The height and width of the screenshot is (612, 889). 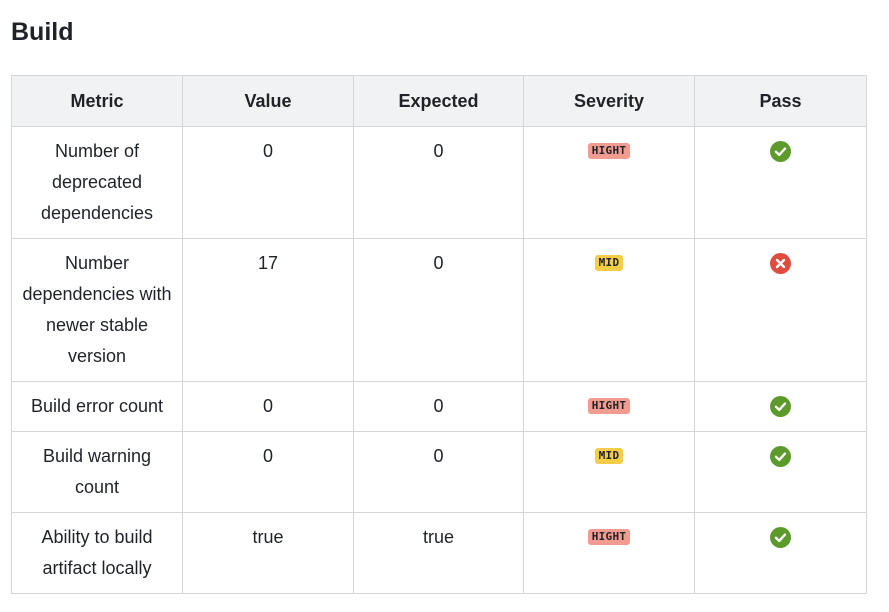 I want to click on value-cell: 17, so click(x=268, y=310).